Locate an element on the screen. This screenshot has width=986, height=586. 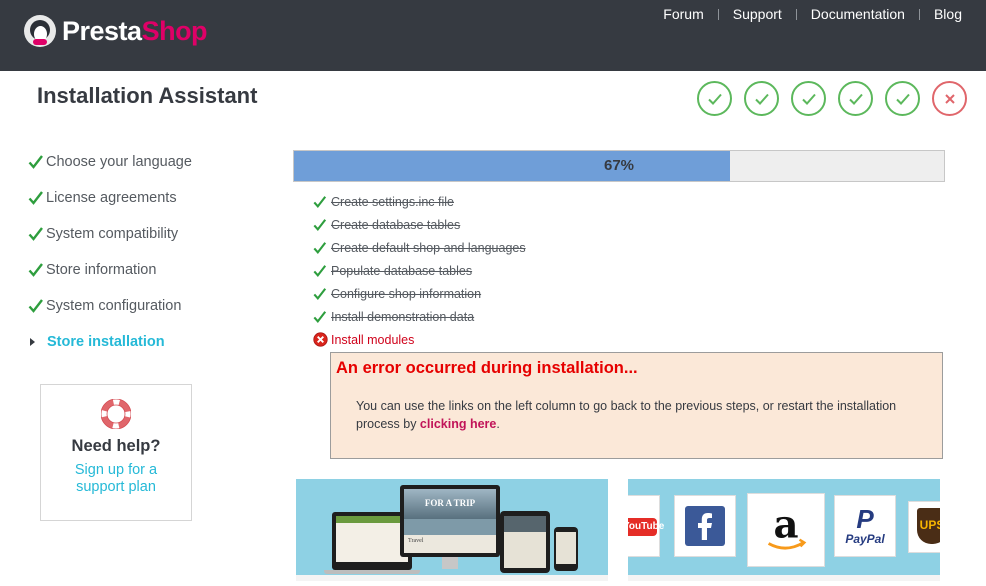
sidebar-item-store-installation: Store installation is located at coordinates (148, 342).